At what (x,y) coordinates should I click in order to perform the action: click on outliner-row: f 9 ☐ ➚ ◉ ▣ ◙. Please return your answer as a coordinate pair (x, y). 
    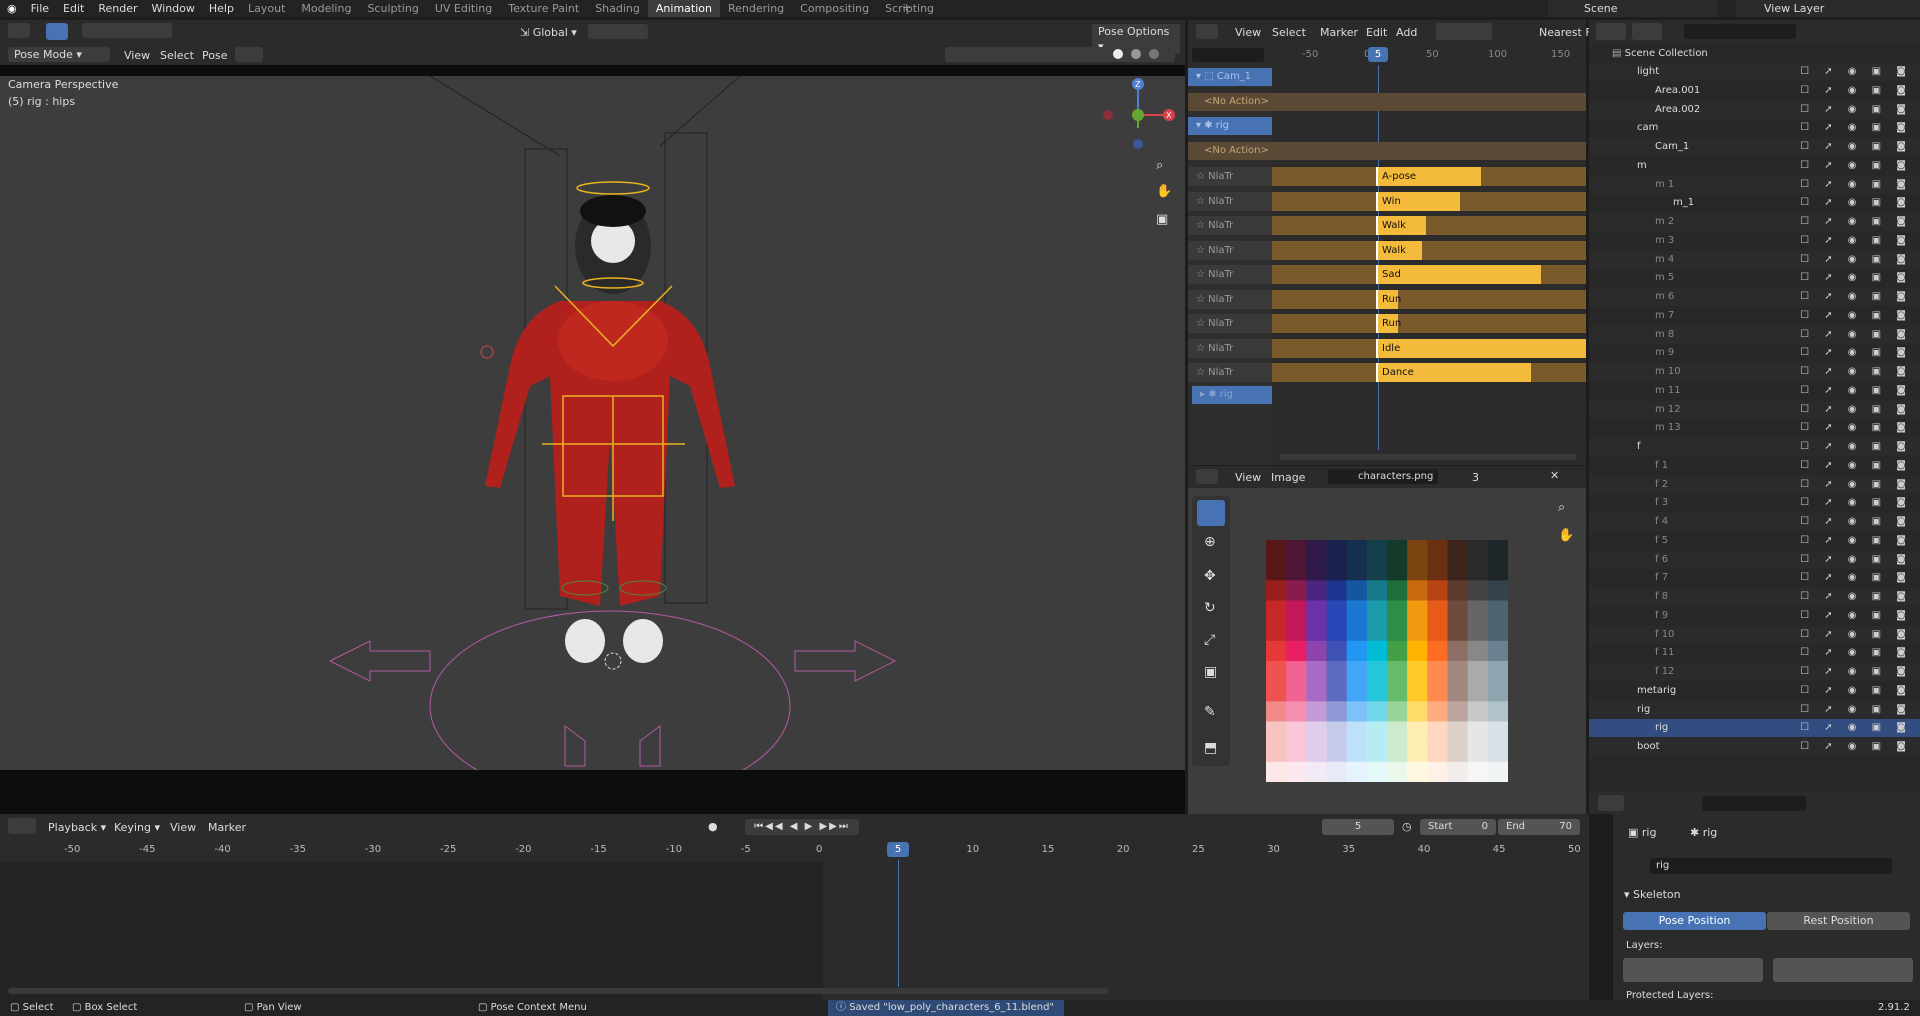
    Looking at the image, I should click on (1754, 616).